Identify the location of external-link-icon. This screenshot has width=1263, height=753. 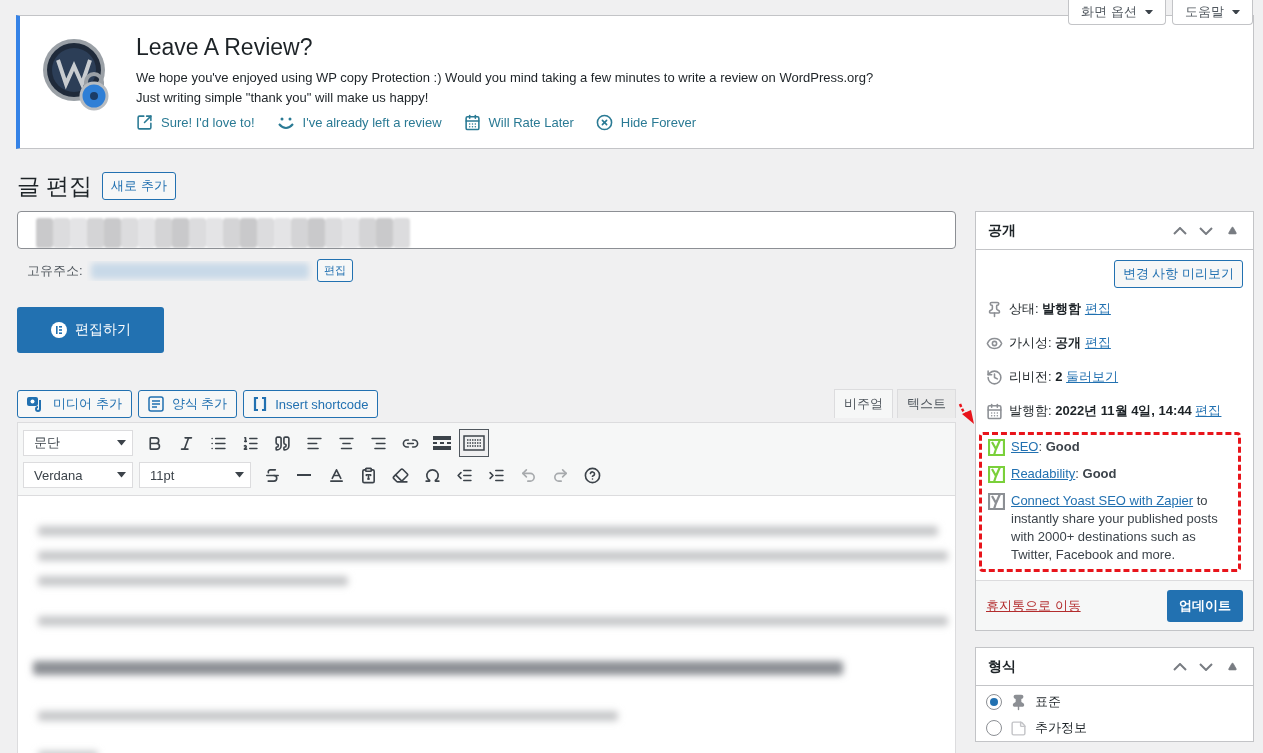
(144, 122).